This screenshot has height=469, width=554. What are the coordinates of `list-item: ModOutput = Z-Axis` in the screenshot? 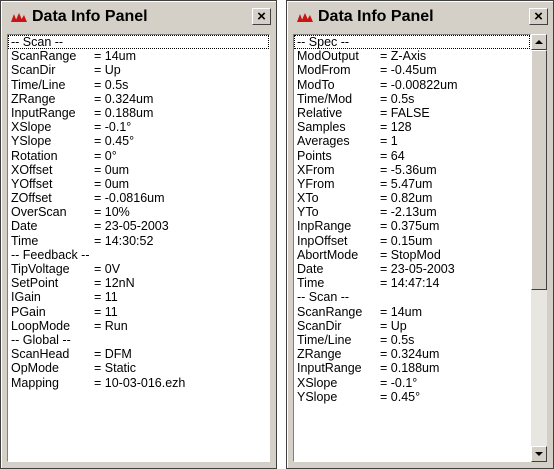 It's located at (412, 56).